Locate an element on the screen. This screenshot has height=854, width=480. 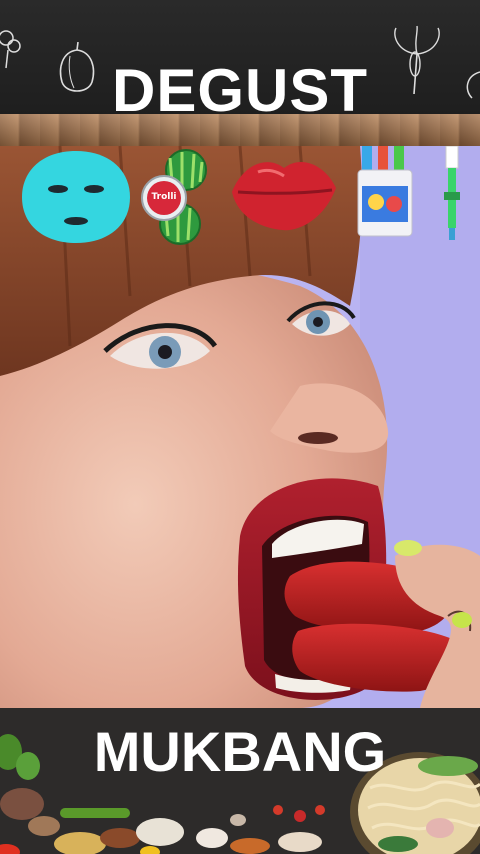
face-mask-icon is located at coordinates (76, 197).